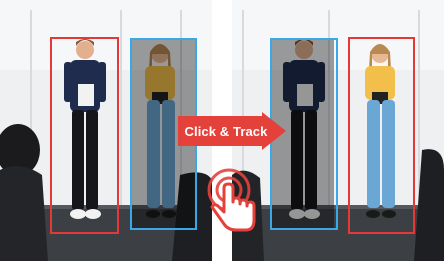  I want to click on tracking-box-man, so click(84, 135).